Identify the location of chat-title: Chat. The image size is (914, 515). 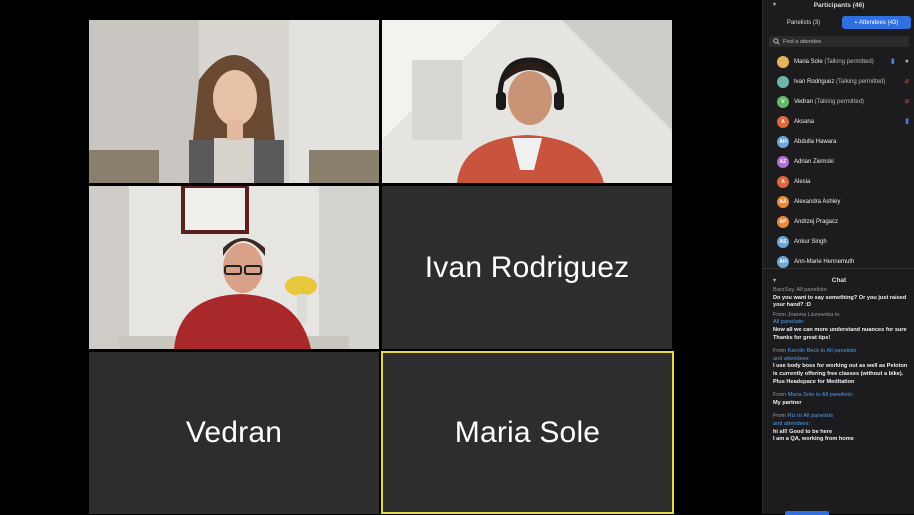
(839, 280).